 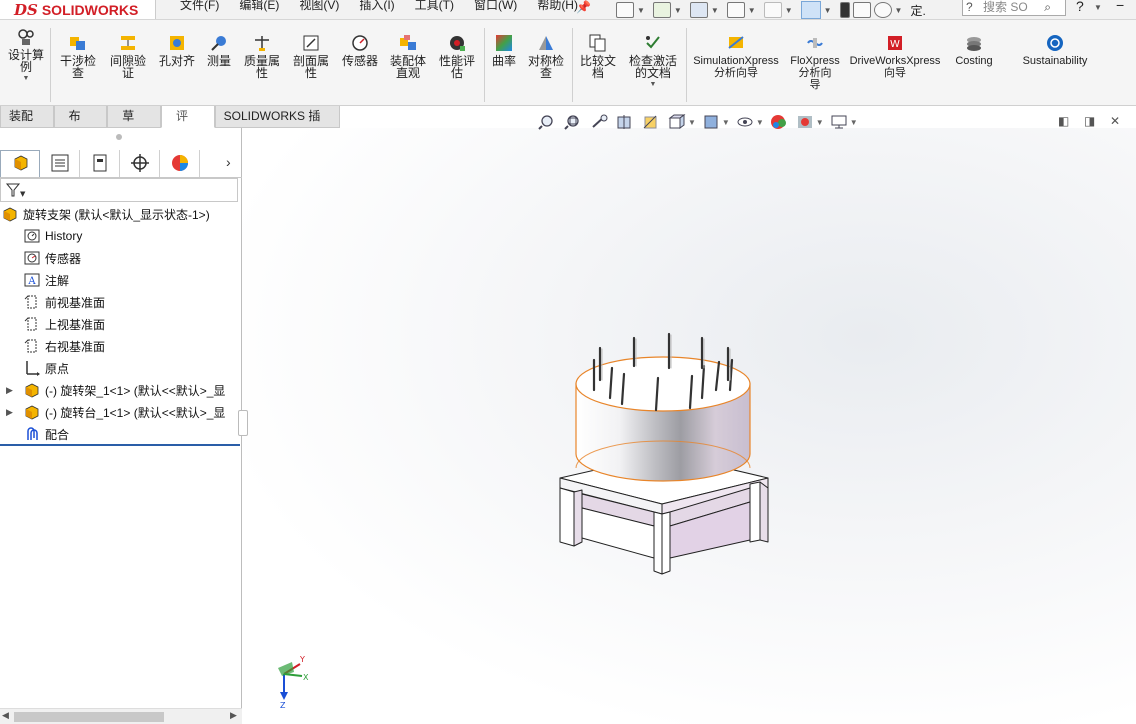 What do you see at coordinates (89, 717) in the screenshot?
I see `scrollbar-thumb` at bounding box center [89, 717].